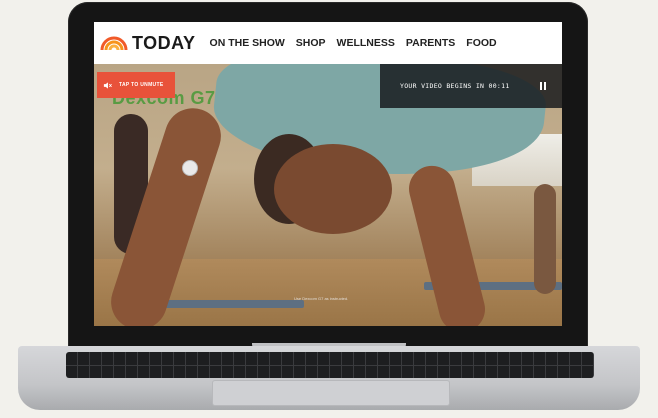  What do you see at coordinates (321, 298) in the screenshot?
I see `ad-disclaimer: Use Dexcom G7 as instructed.` at bounding box center [321, 298].